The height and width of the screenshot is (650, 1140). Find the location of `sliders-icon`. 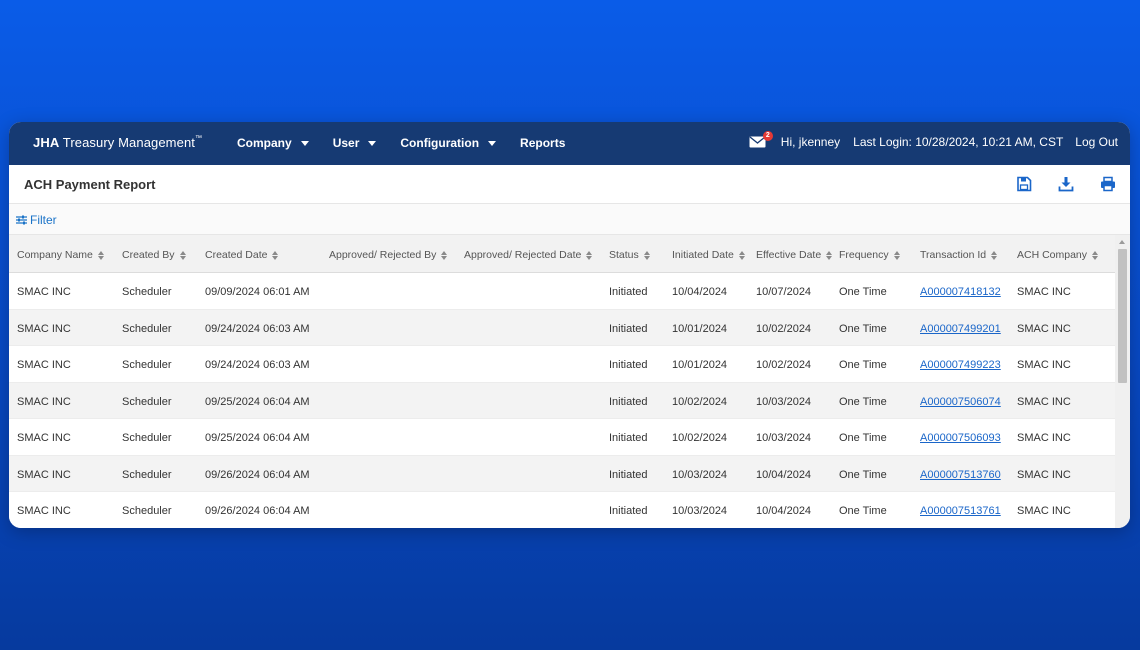

sliders-icon is located at coordinates (21, 220).